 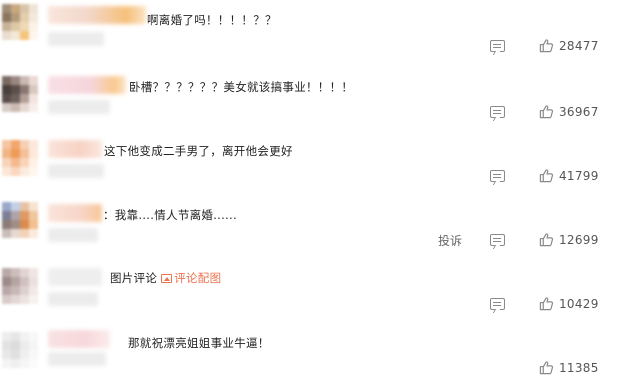 I want to click on like-count: 10429, so click(x=579, y=304).